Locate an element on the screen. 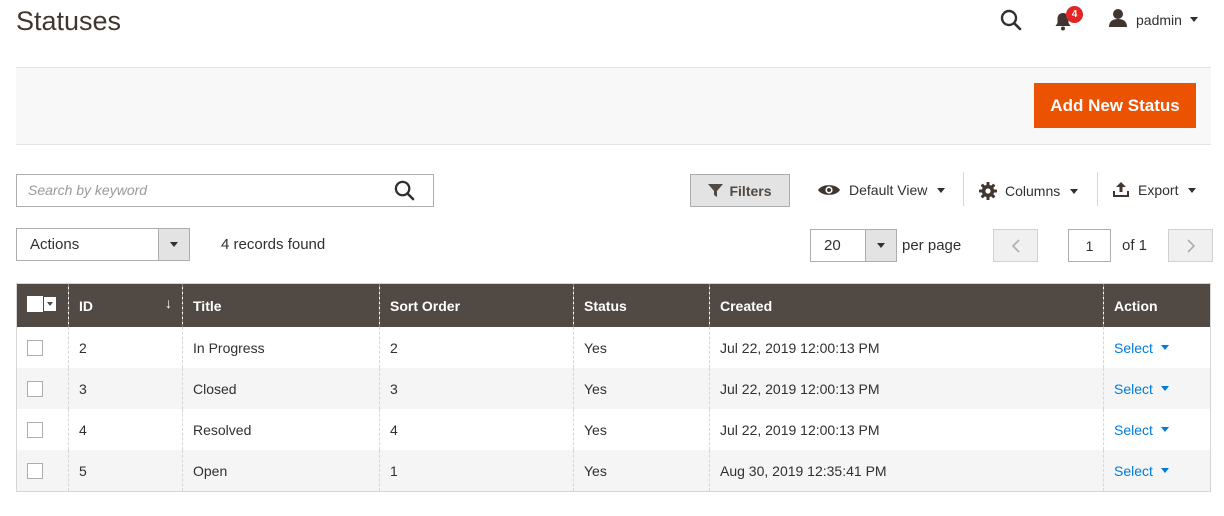 This screenshot has height=516, width=1224. column-header-title: Title is located at coordinates (281, 305).